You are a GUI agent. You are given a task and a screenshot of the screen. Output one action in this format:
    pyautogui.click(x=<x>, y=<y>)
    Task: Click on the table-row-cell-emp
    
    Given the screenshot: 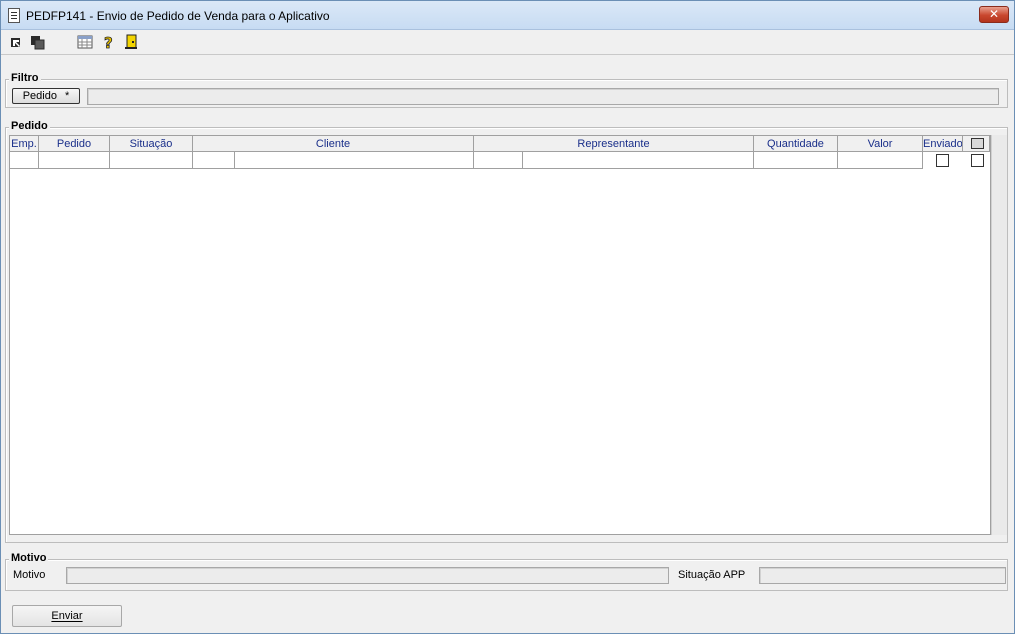 What is the action you would take?
    pyautogui.click(x=24, y=160)
    